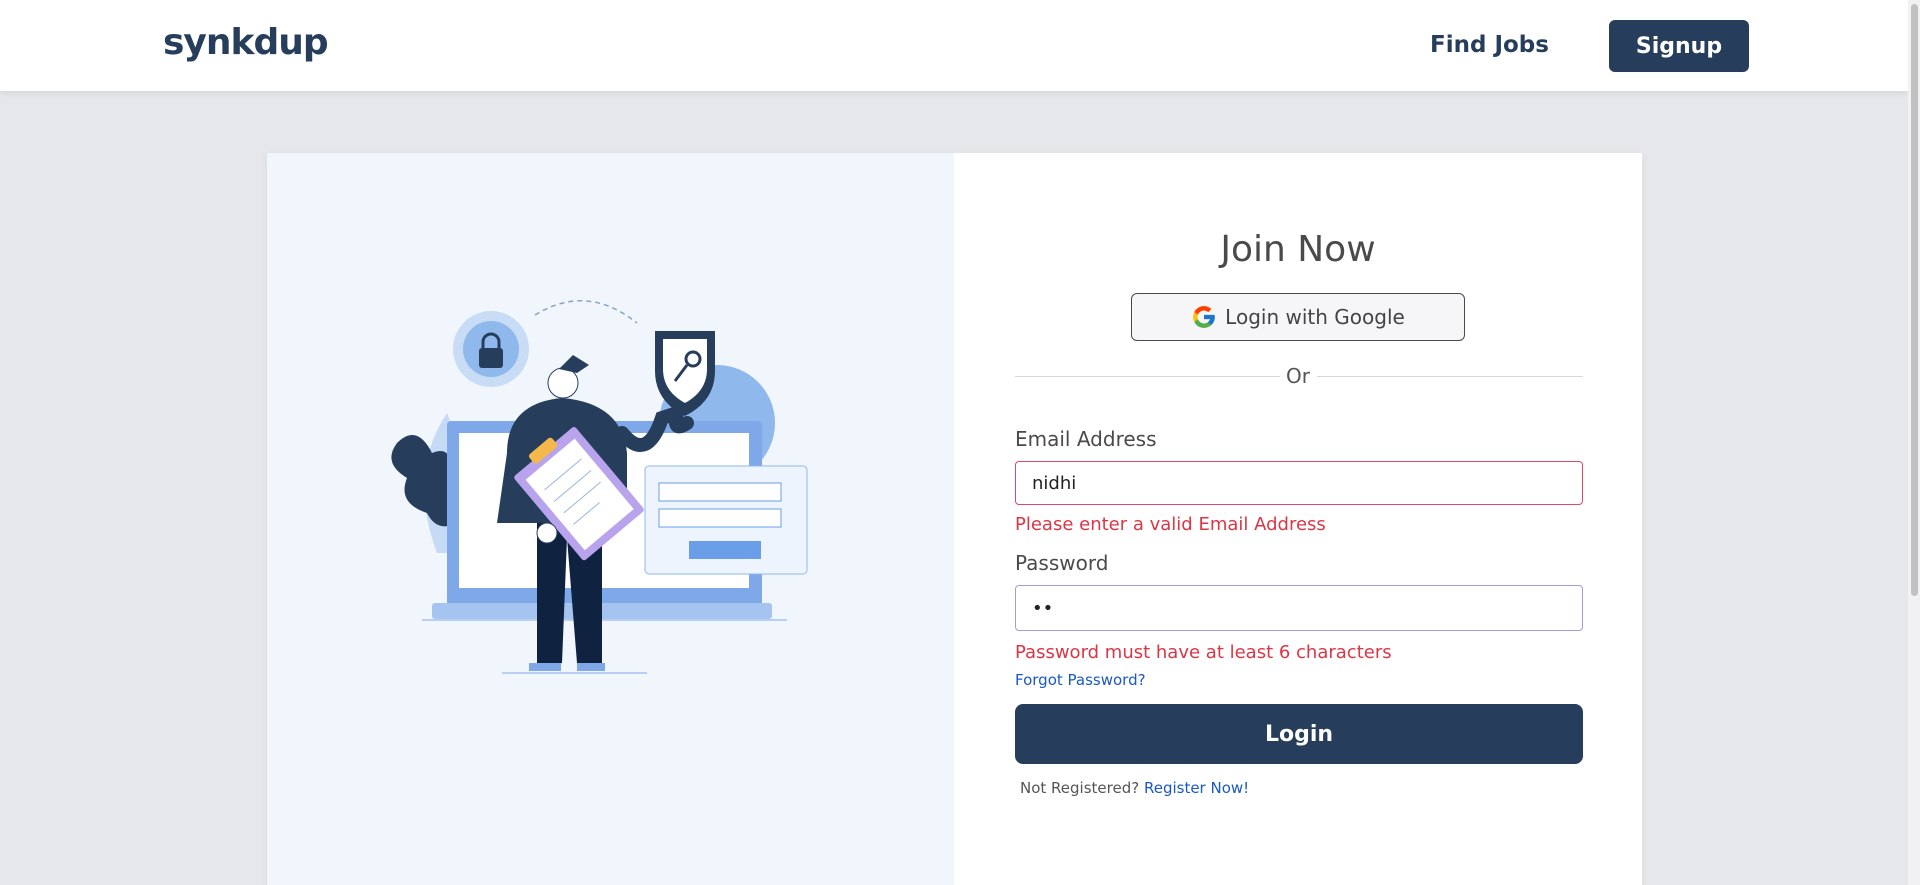 The height and width of the screenshot is (885, 1920). Describe the element at coordinates (1298, 249) in the screenshot. I see `page-title: Join Now` at that location.